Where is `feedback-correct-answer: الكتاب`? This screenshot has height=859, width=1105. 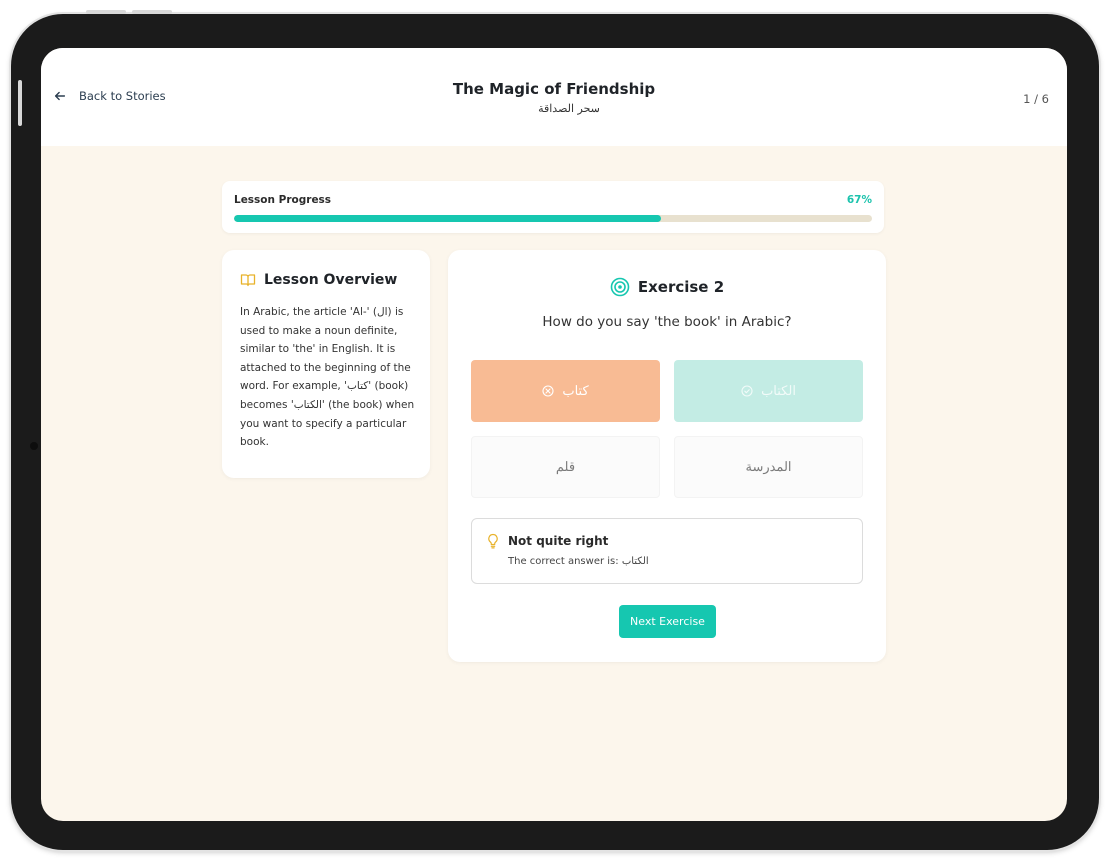 feedback-correct-answer: الكتاب is located at coordinates (635, 561).